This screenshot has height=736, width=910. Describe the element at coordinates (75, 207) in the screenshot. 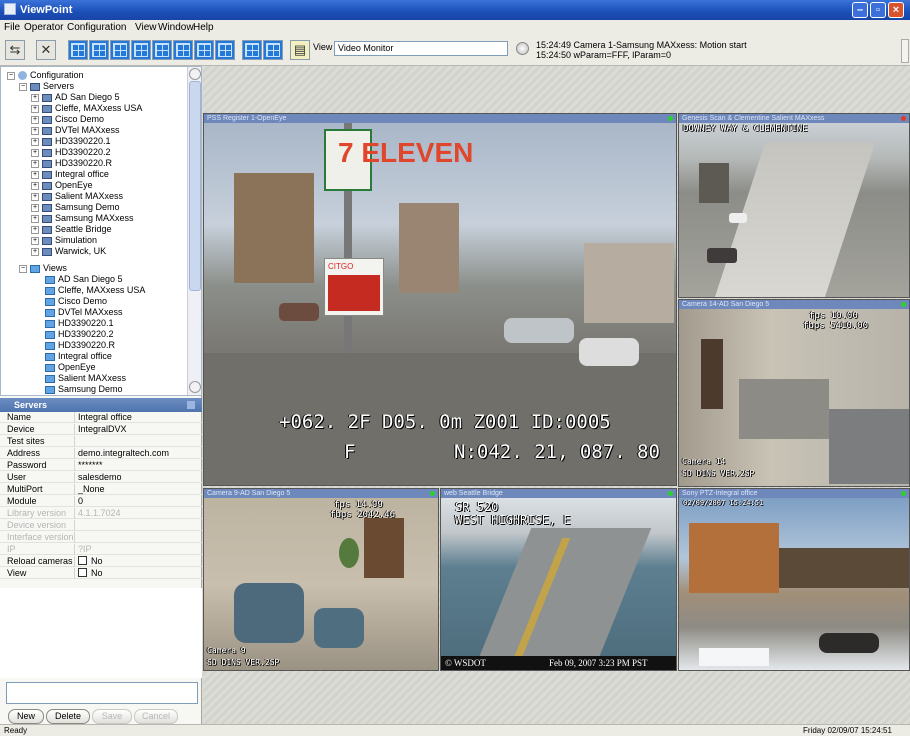

I see `tree-server-item: + Samsung Demo` at that location.